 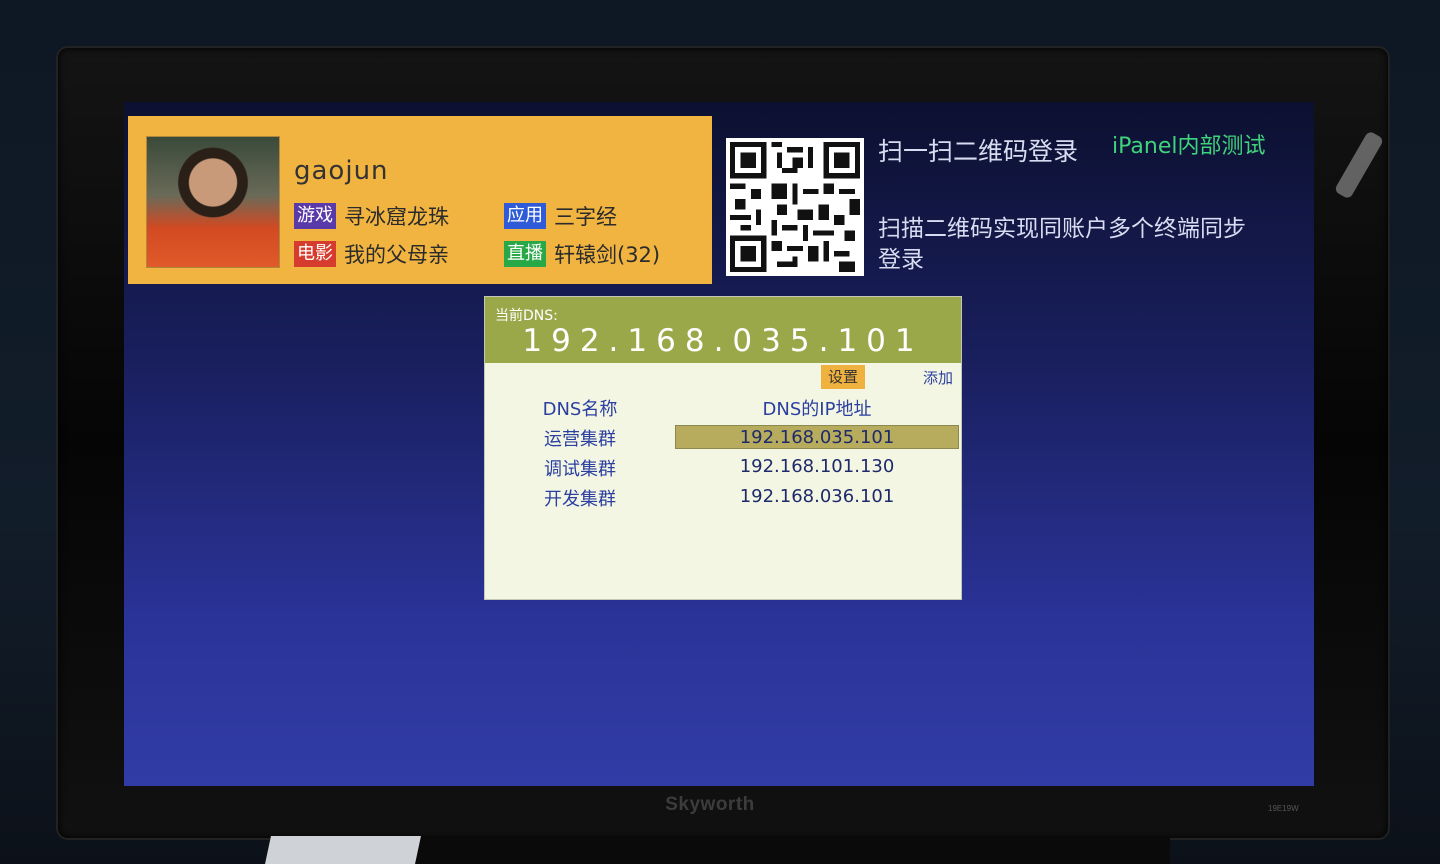 What do you see at coordinates (585, 217) in the screenshot?
I see `recommendation-title: 三字经` at bounding box center [585, 217].